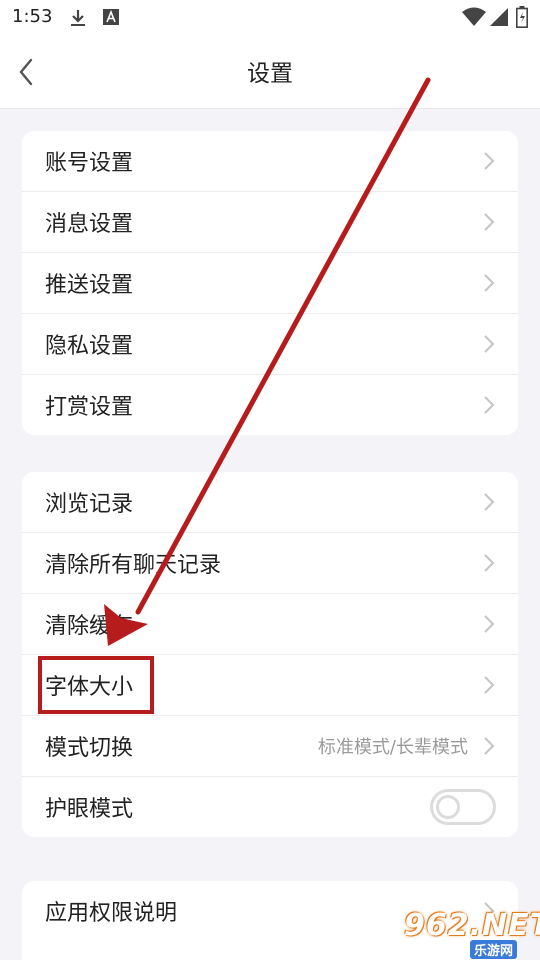  Describe the element at coordinates (270, 502) in the screenshot. I see `settings-item-browse-history: 浏览记录` at that location.